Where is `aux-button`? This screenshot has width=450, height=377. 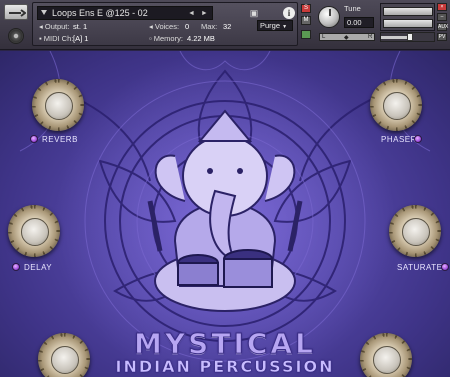 aux-button is located at coordinates (306, 34).